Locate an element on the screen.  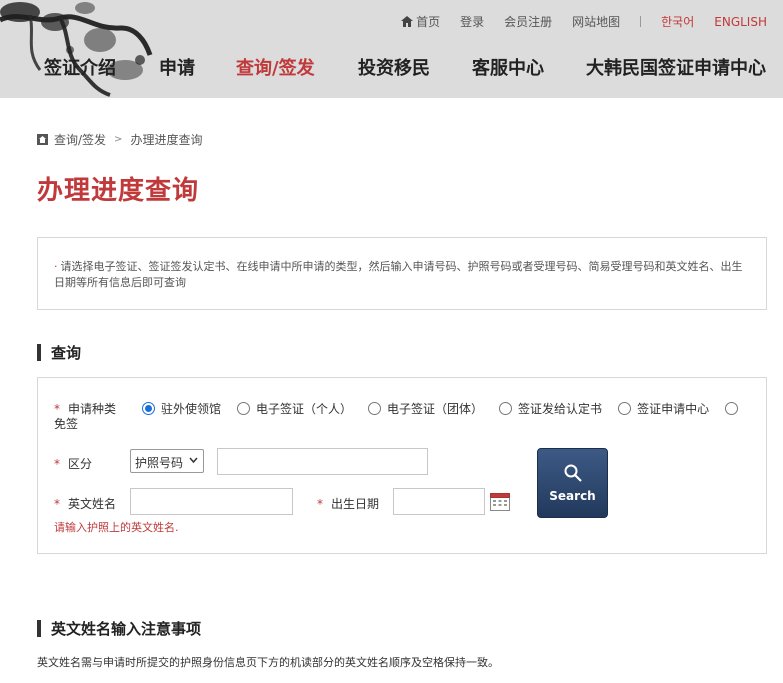
nav-visa-info: 签证介绍 is located at coordinates (80, 67).